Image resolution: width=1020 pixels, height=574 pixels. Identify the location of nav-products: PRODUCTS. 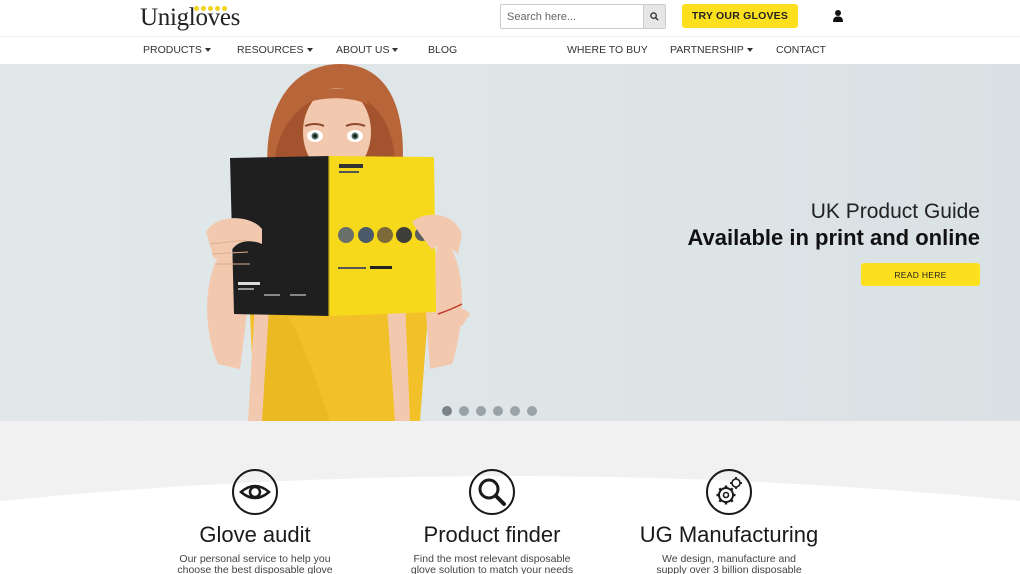
(177, 51).